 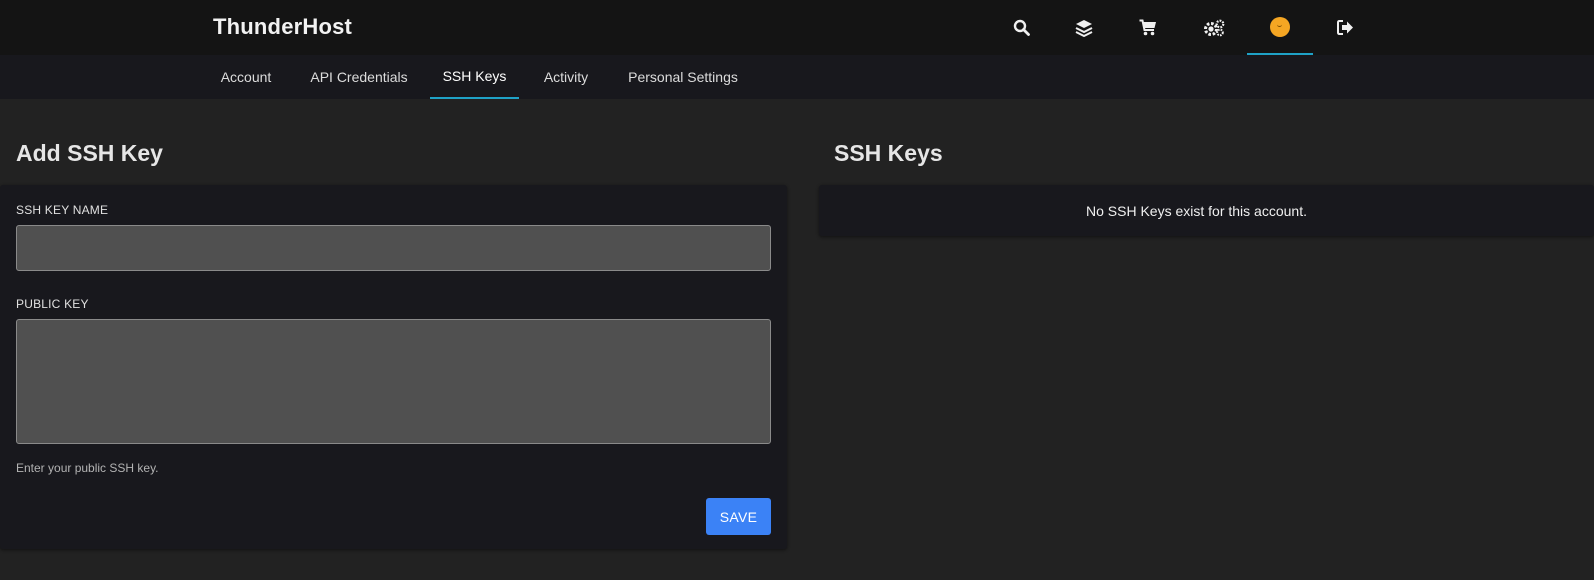 I want to click on search-icon, so click(x=1021, y=27).